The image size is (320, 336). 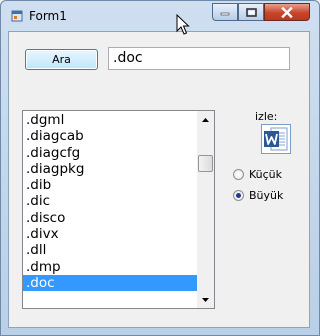 What do you see at coordinates (110, 169) in the screenshot?
I see `list-item: .diagpkg` at bounding box center [110, 169].